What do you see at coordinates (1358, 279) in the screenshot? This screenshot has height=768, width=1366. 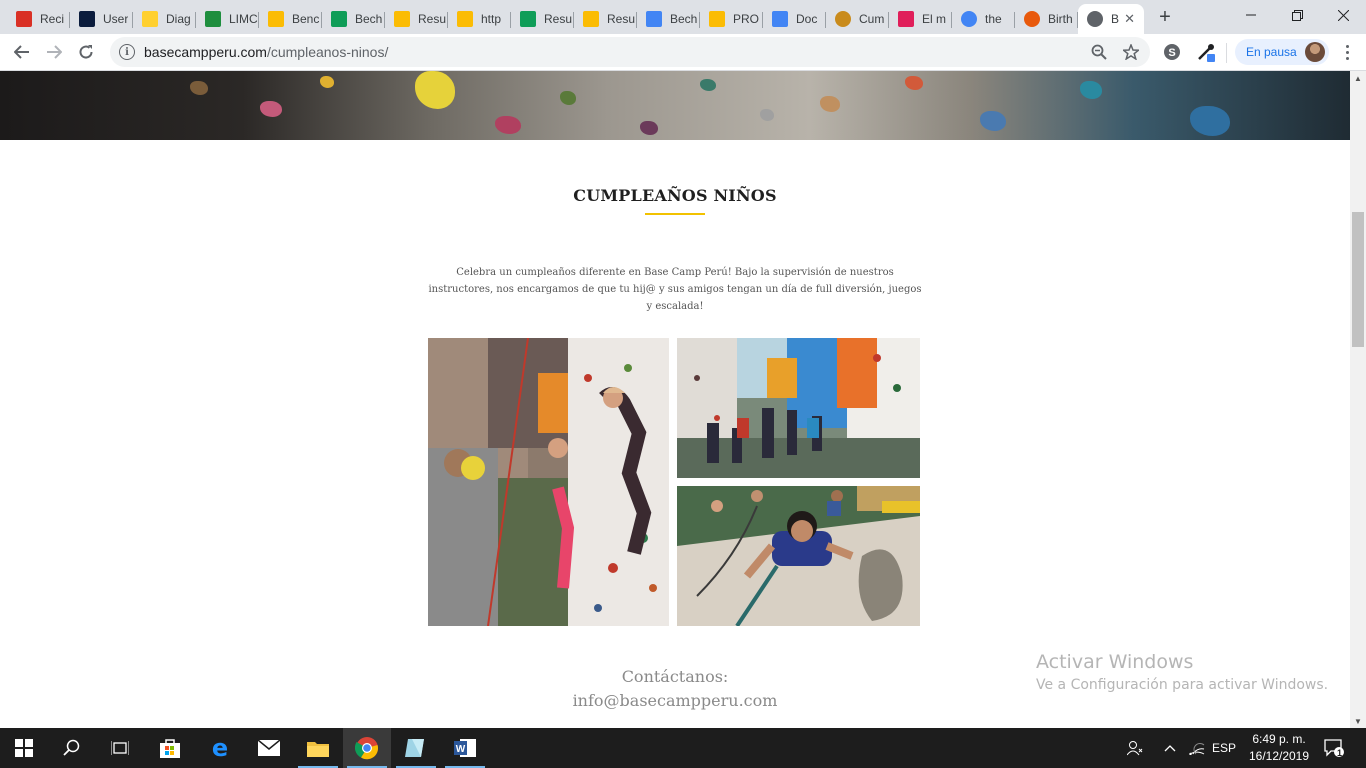 I see `scroll-thumb` at bounding box center [1358, 279].